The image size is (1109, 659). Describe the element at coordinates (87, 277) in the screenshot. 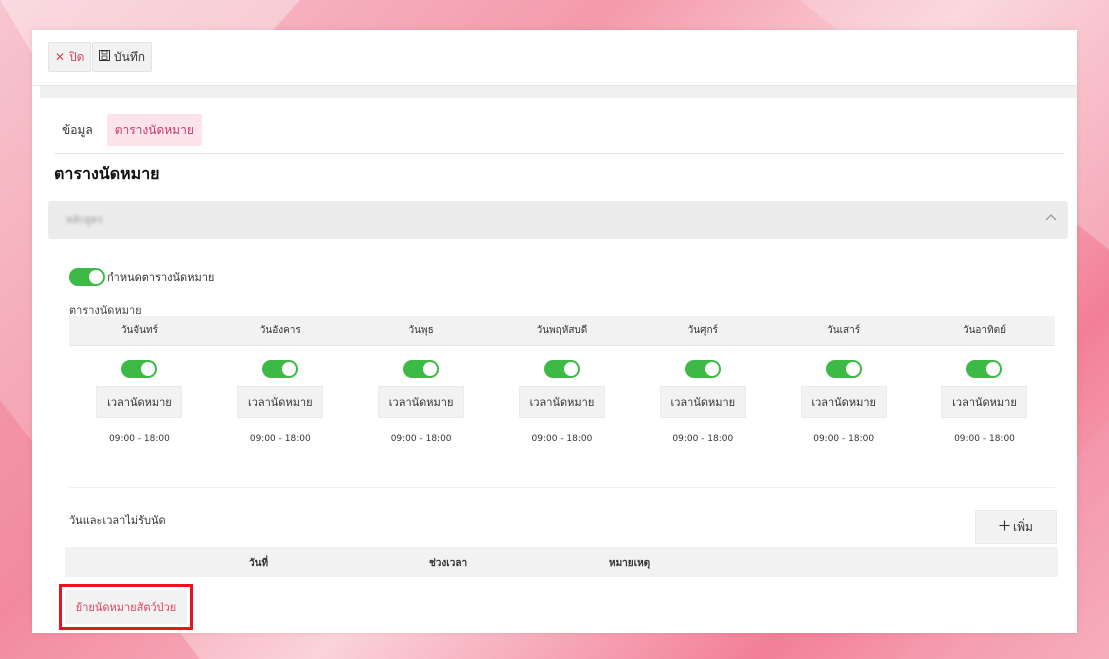

I see `master-schedule-toggle` at that location.